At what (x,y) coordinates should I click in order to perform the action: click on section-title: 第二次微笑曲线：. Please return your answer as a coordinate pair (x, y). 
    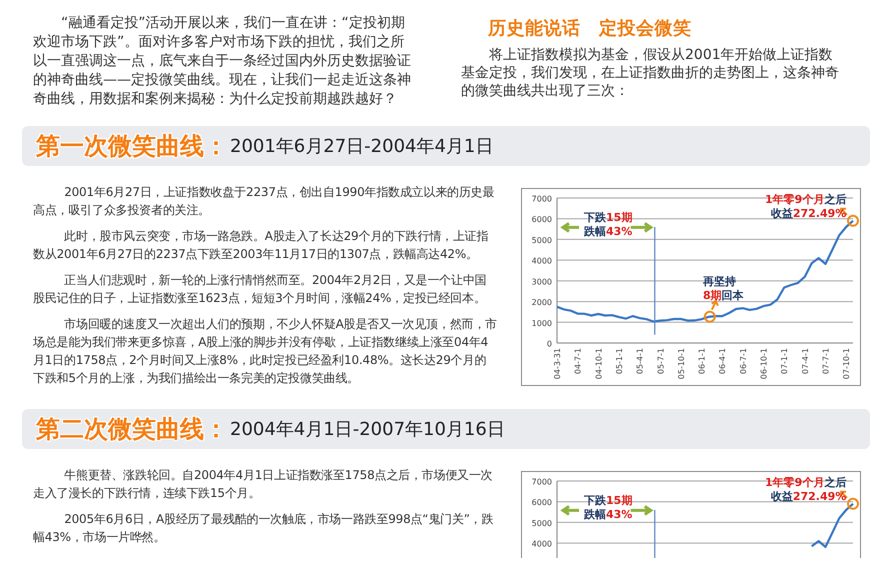
    Looking at the image, I should click on (132, 429).